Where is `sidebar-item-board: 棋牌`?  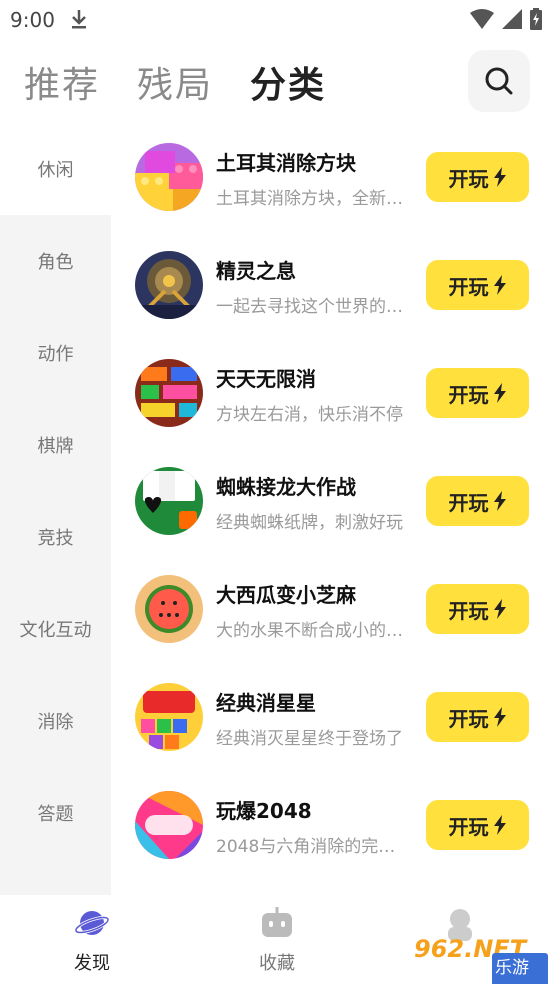
sidebar-item-board: 棋牌 is located at coordinates (55, 445).